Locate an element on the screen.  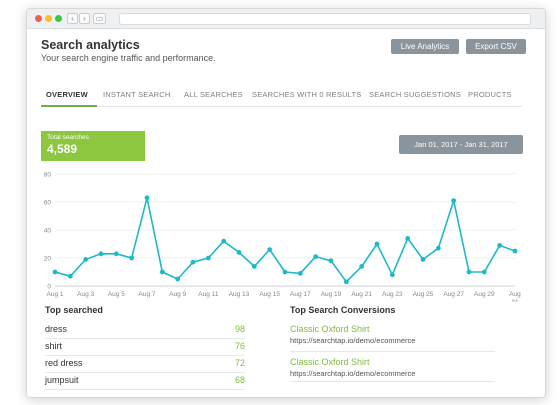
y-tick-label: 20 is located at coordinates (48, 259).